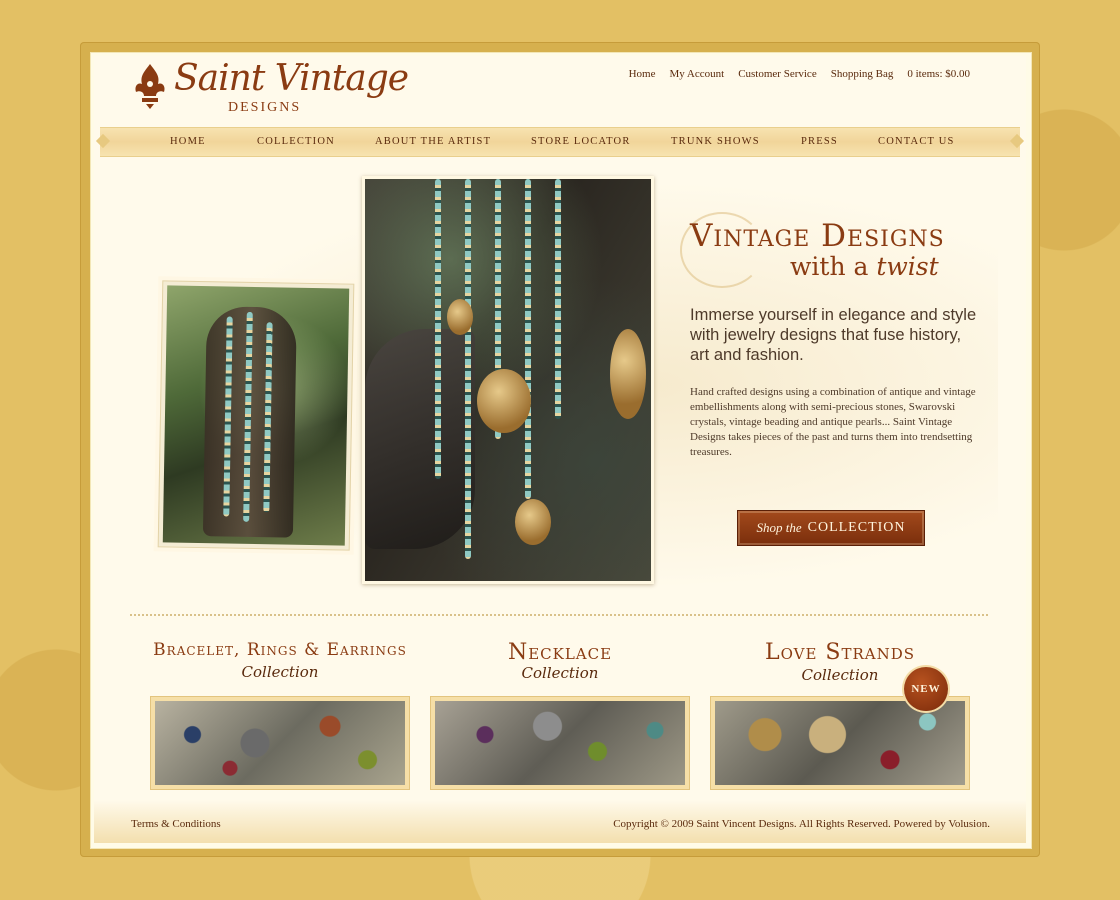  Describe the element at coordinates (420, 439) in the screenshot. I see `angel-wing` at that location.